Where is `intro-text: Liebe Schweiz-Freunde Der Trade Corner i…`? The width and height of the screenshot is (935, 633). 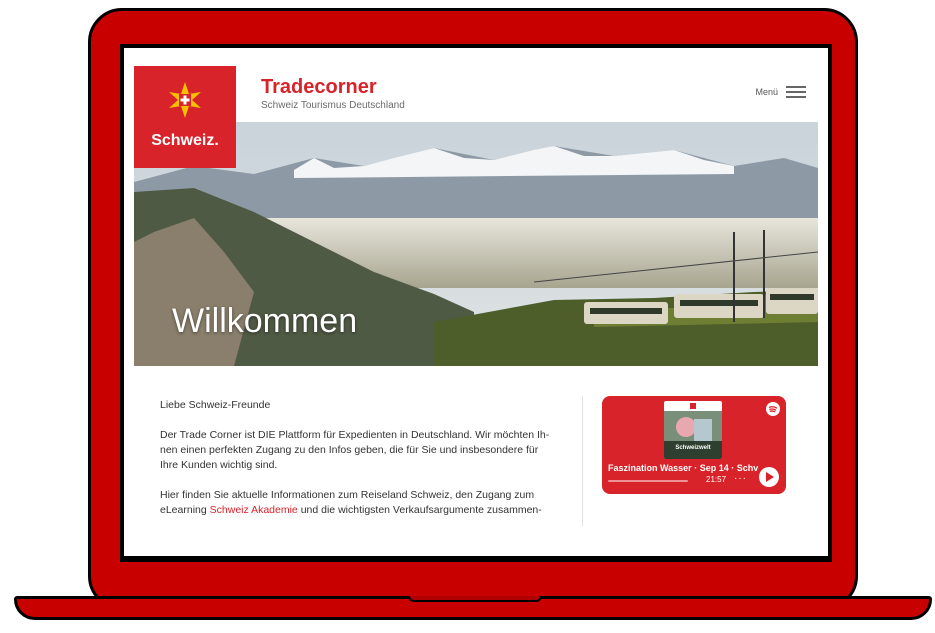
intro-text: Liebe Schweiz-Freunde Der Trade Corner i… is located at coordinates (358, 465).